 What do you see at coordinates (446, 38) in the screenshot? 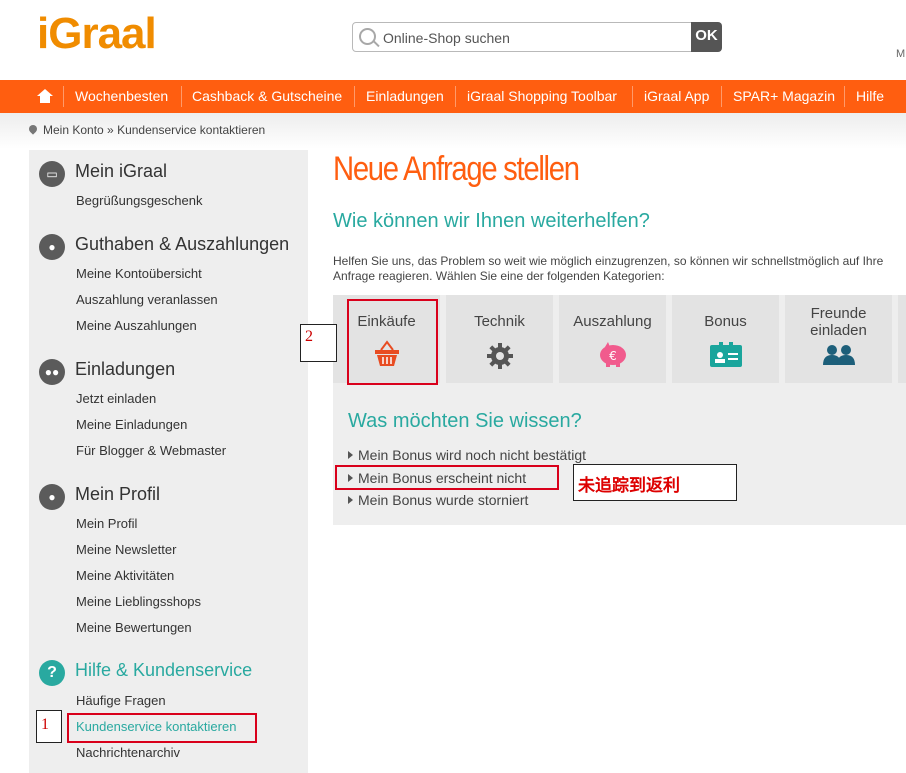
I see `search-placeholder: Online-Shop suchen` at bounding box center [446, 38].